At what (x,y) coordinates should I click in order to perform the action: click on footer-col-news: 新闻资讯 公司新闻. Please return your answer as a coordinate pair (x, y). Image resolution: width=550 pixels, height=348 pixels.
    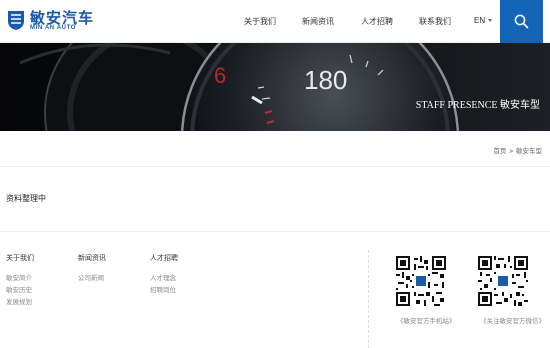
    Looking at the image, I should click on (92, 268).